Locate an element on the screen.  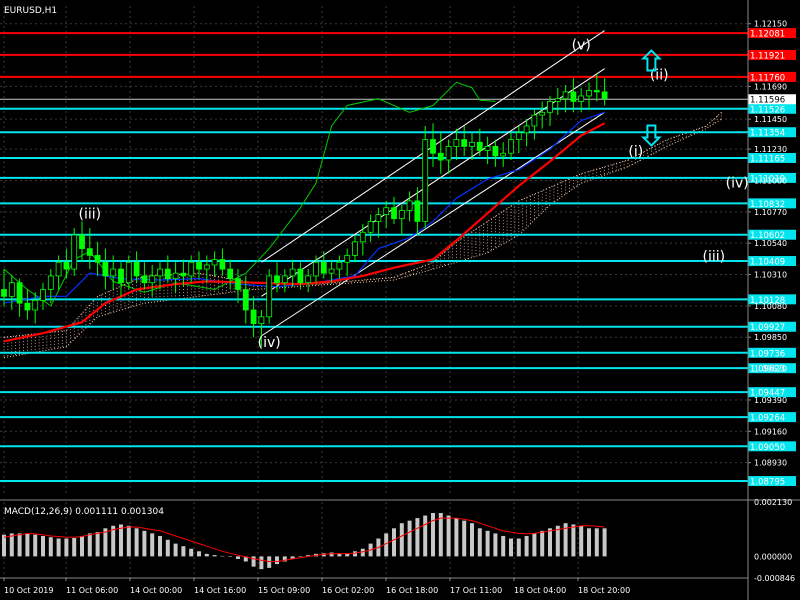
current-price-label: 1.11596 is located at coordinates (767, 101).